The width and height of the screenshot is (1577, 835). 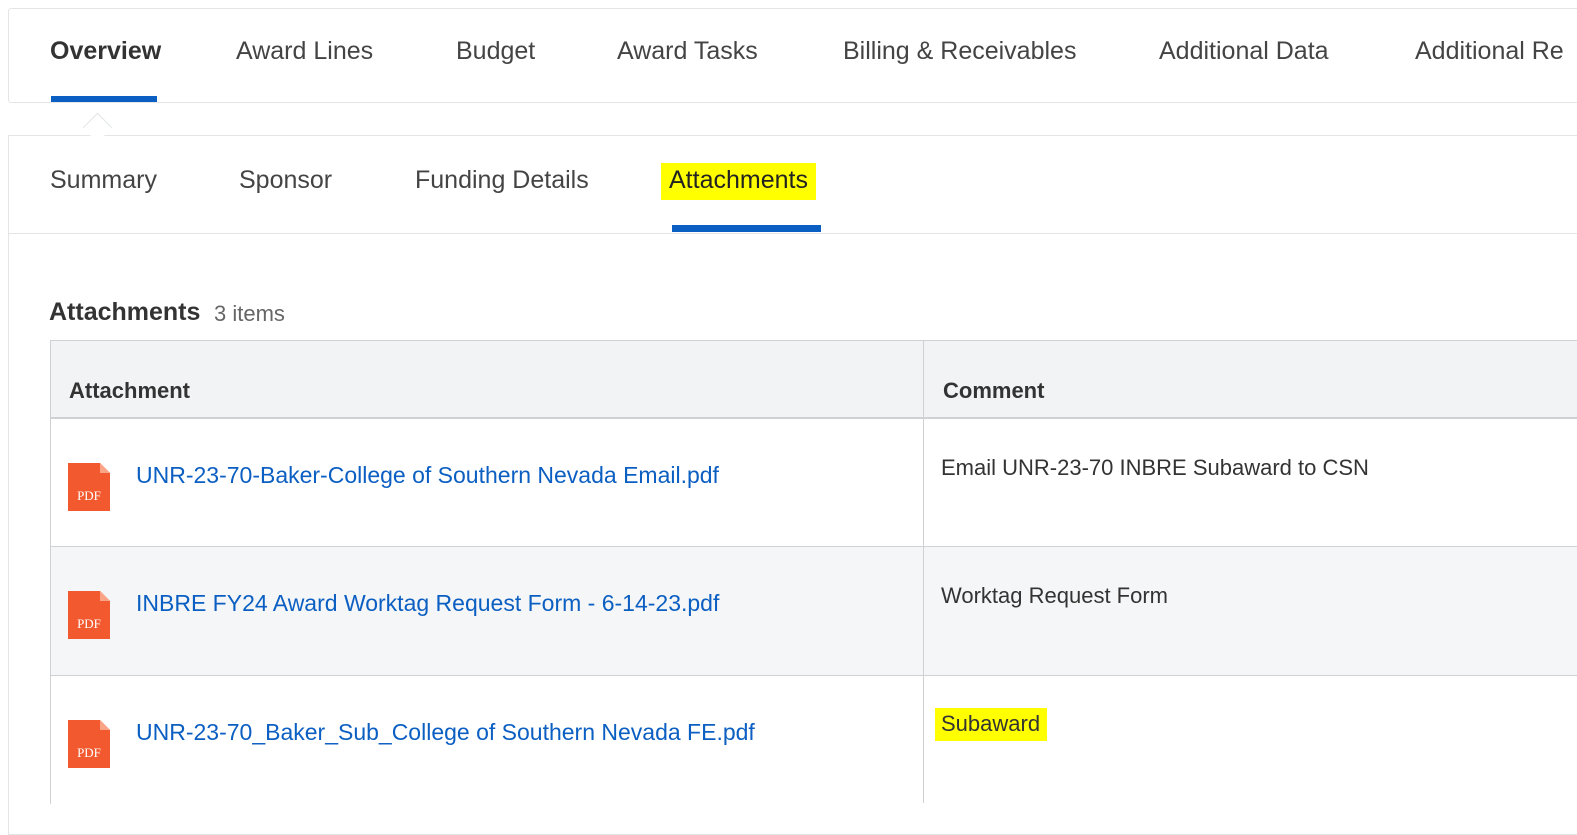 I want to click on tab-additional-re: Additional Re, so click(x=1489, y=51).